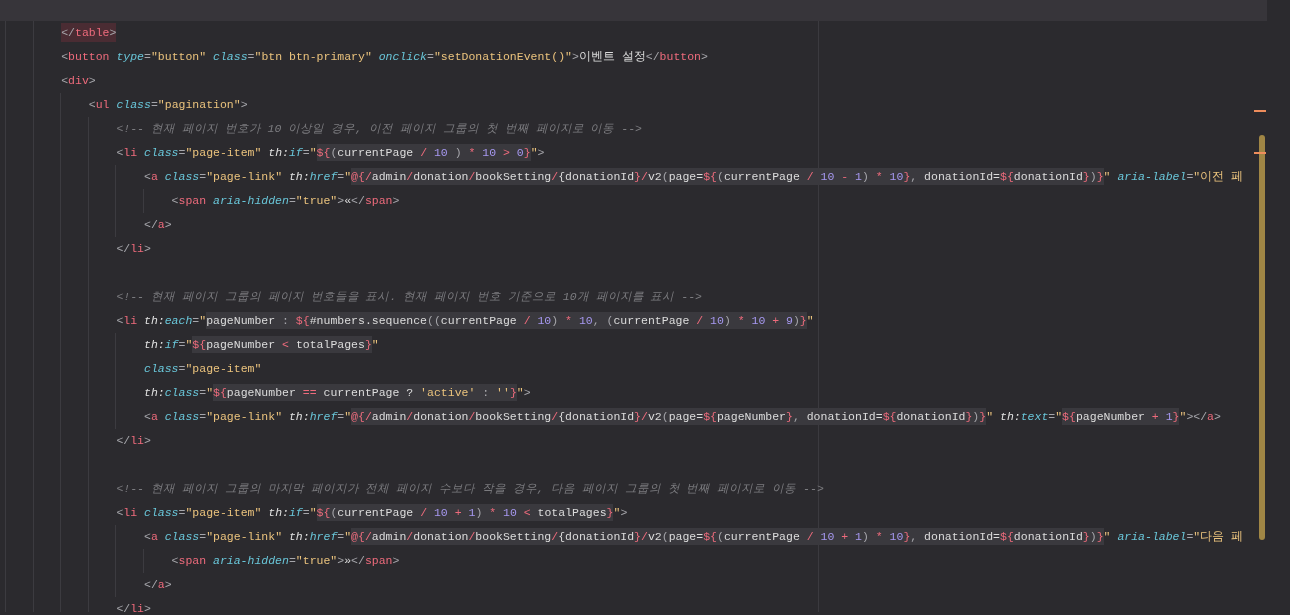  What do you see at coordinates (465, 321) in the screenshot?
I see `code-line: <li th:each="pageNumber : ${#numbers.sequence((currentPage / 10) * 10, (currentPage / 10) * 10 + 9)}"` at bounding box center [465, 321].